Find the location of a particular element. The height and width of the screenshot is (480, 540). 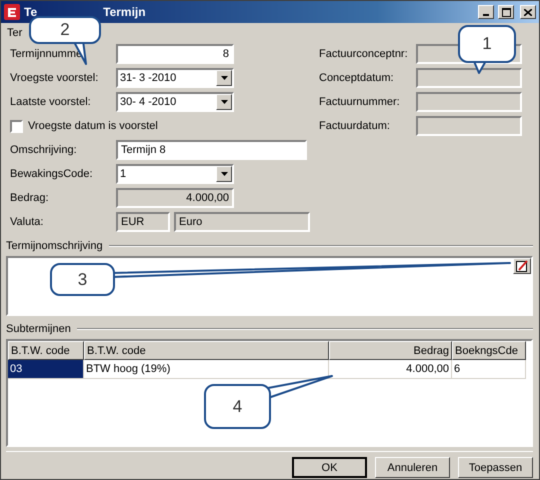

dropdown-field: 30- 4 -2010 is located at coordinates (175, 102).